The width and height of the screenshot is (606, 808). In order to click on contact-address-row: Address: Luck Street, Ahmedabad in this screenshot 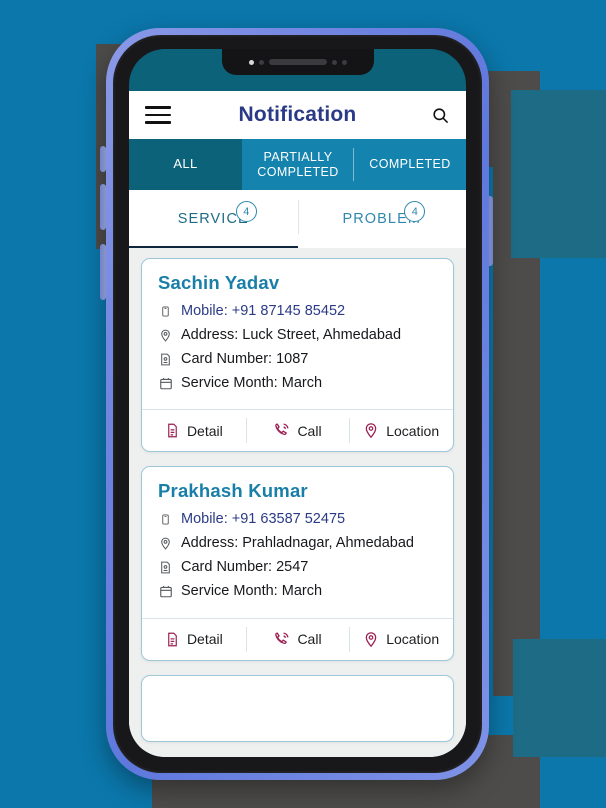, I will do `click(297, 335)`.